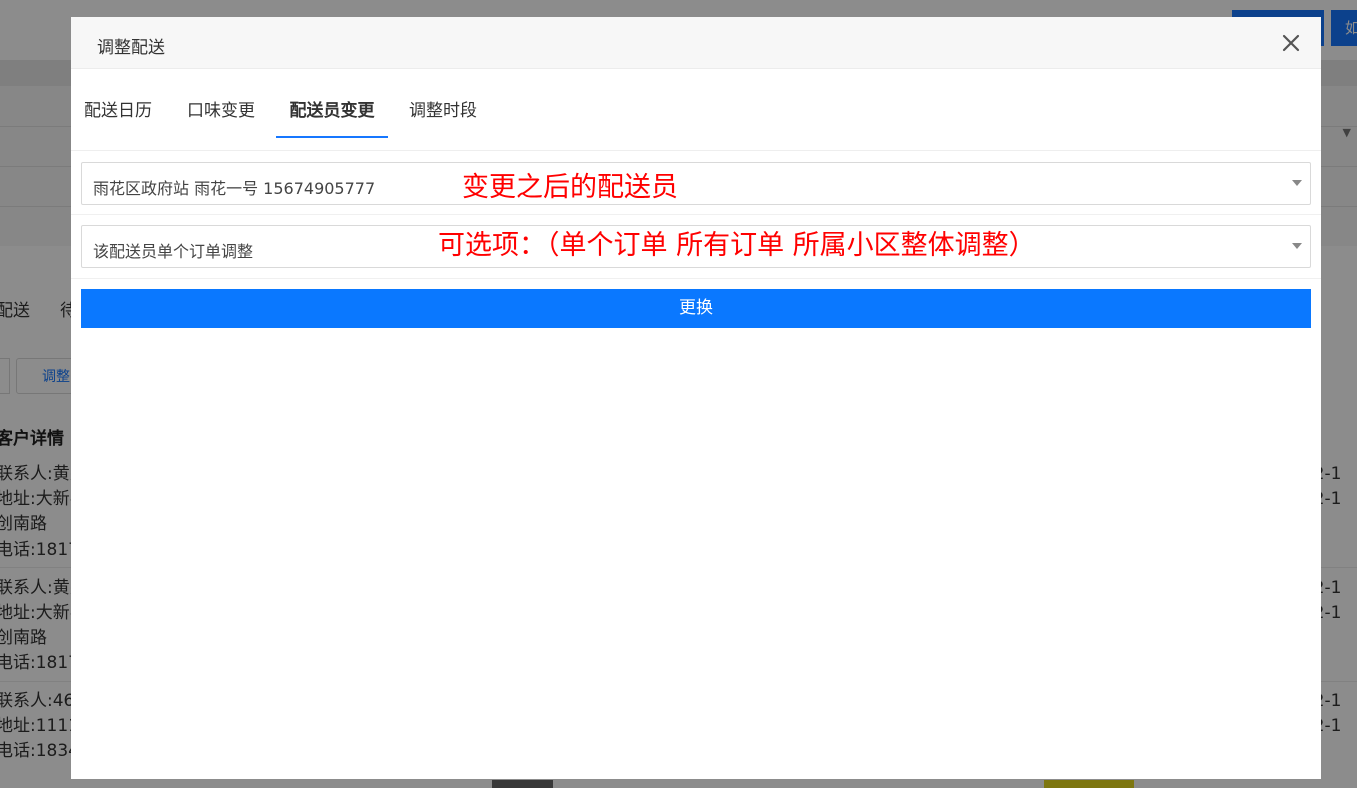 This screenshot has height=788, width=1357. Describe the element at coordinates (173, 251) in the screenshot. I see `adjust-scope-value: 该配送员单个订单调整` at that location.